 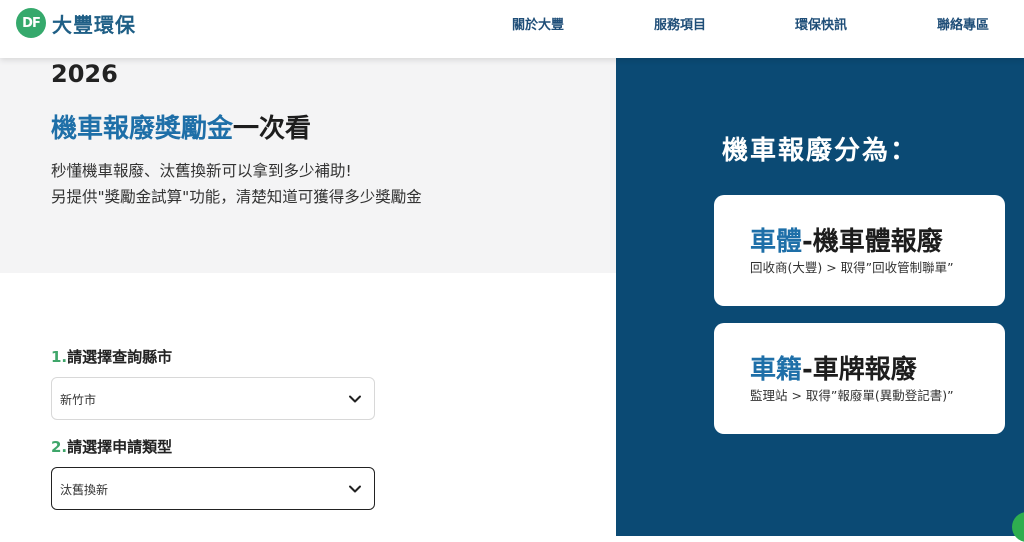 I want to click on card-vehicle-body: 車體-機車體報廢 回收商(大豐) > 取得”回收管制聯單”, so click(x=859, y=250).